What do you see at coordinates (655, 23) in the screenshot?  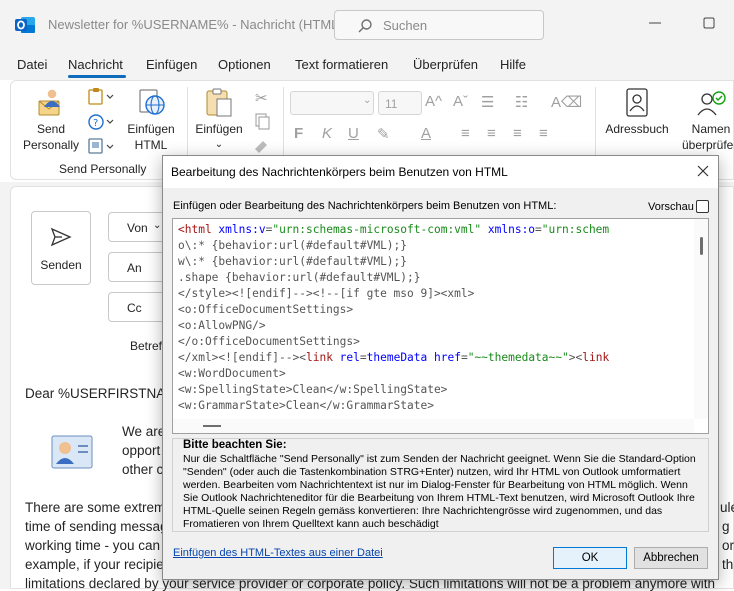 I see `minimize-icon` at bounding box center [655, 23].